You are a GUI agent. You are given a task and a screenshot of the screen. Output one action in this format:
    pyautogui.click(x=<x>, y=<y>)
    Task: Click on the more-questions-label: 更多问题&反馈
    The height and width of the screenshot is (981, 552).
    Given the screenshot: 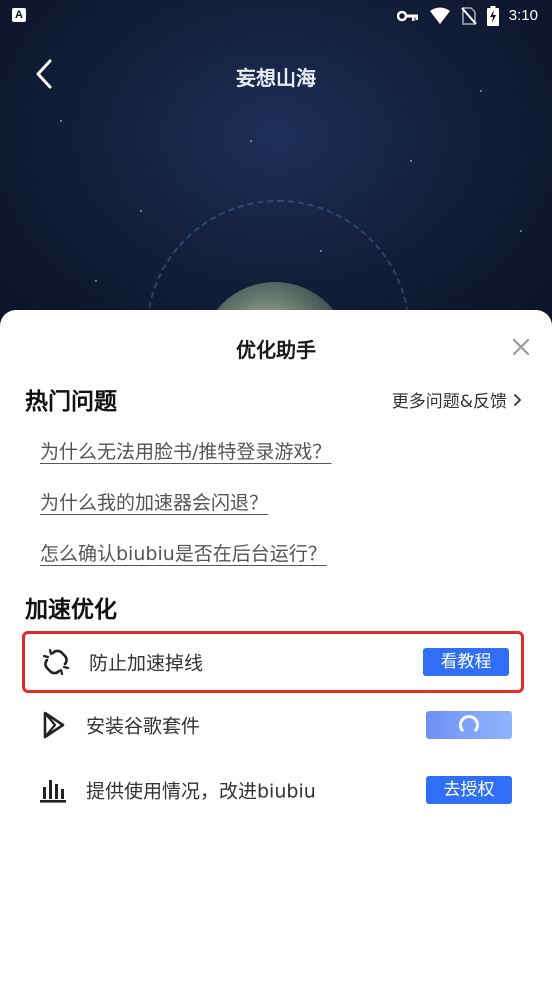 What is the action you would take?
    pyautogui.click(x=449, y=402)
    